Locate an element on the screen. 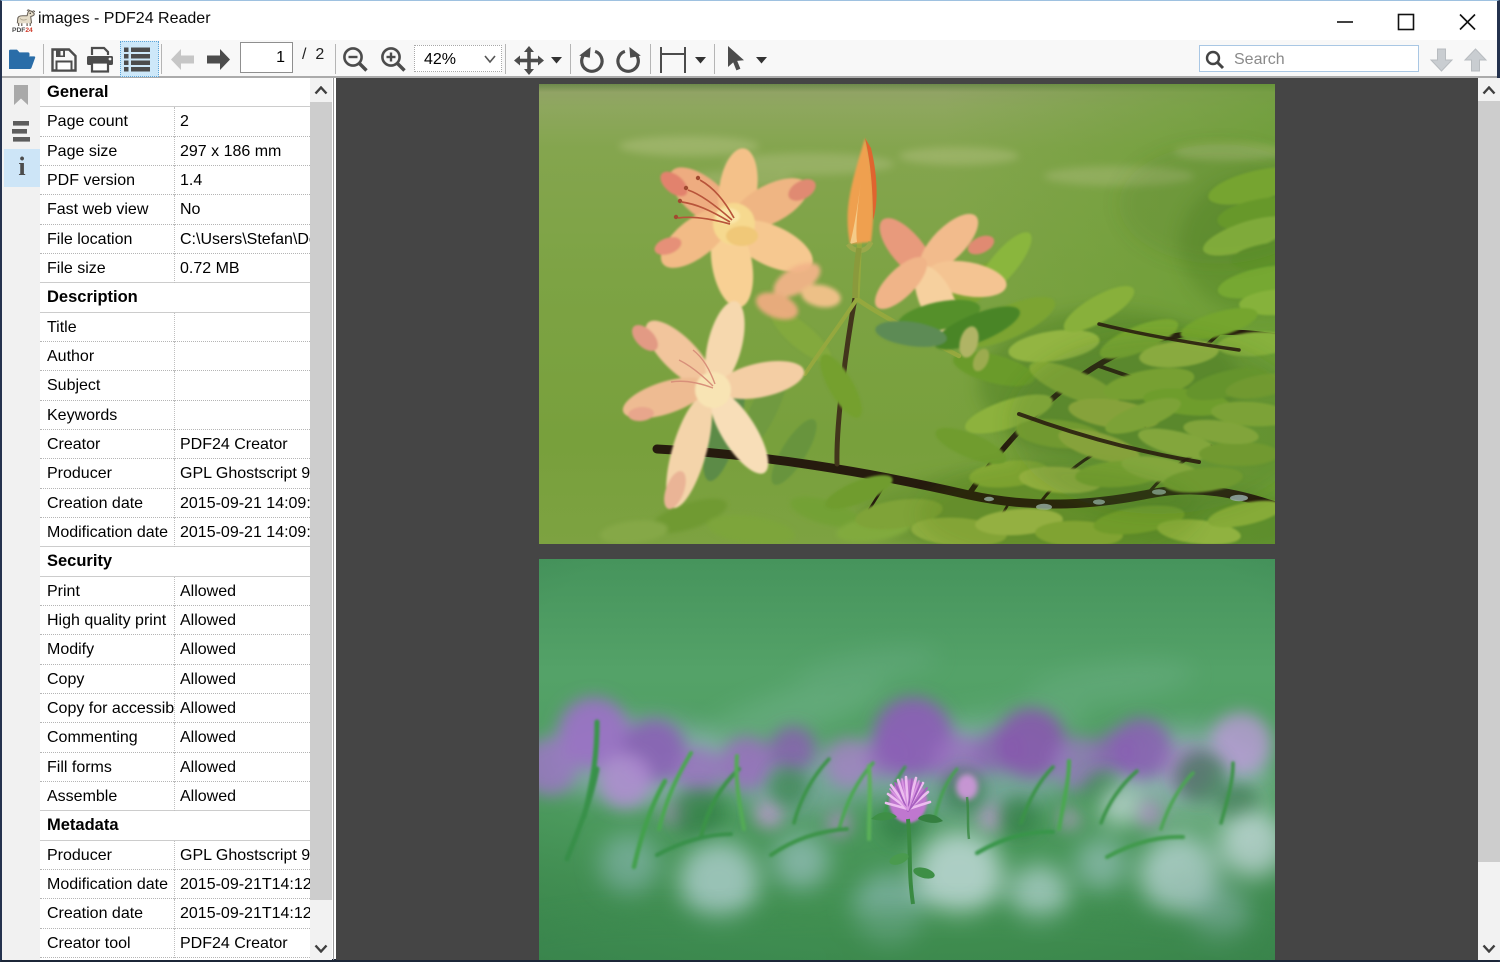  svg-text: PDF24 is located at coordinates (22, 30).